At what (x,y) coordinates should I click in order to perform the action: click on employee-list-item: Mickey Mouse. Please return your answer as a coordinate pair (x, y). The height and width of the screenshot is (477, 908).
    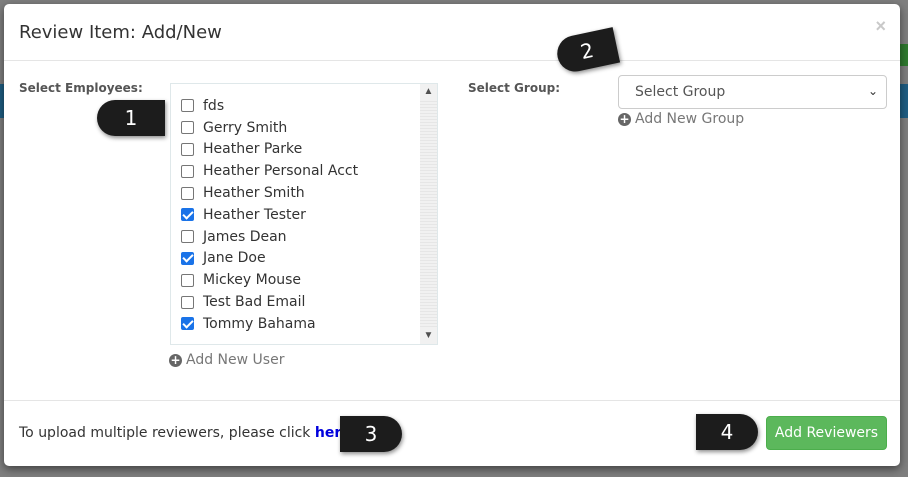
    Looking at the image, I should click on (264, 280).